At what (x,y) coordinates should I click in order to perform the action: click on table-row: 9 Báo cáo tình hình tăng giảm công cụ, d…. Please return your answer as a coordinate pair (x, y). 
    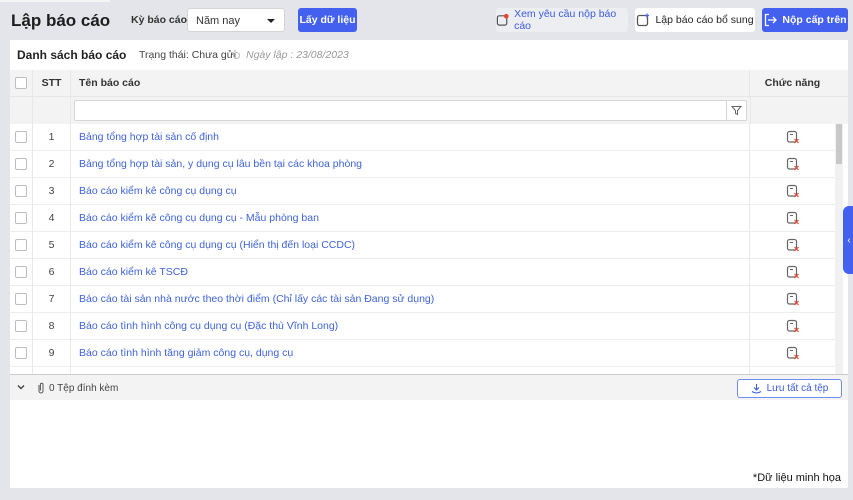
    Looking at the image, I should click on (422, 353).